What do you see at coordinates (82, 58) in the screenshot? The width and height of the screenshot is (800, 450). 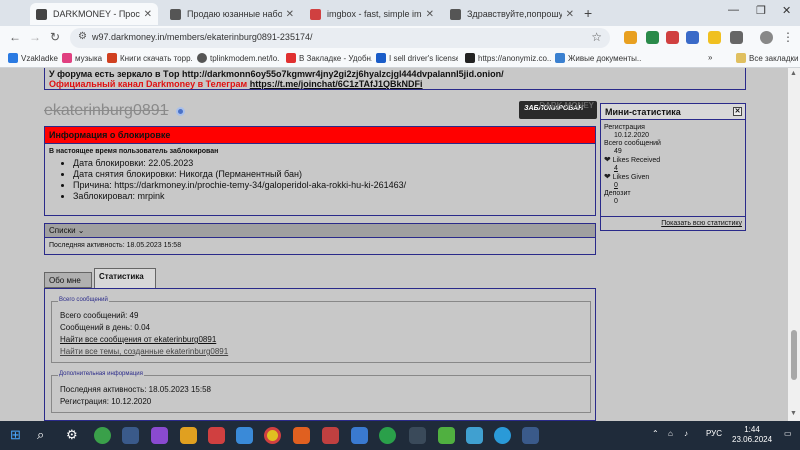 I see `bookmark-item: музыка` at bounding box center [82, 58].